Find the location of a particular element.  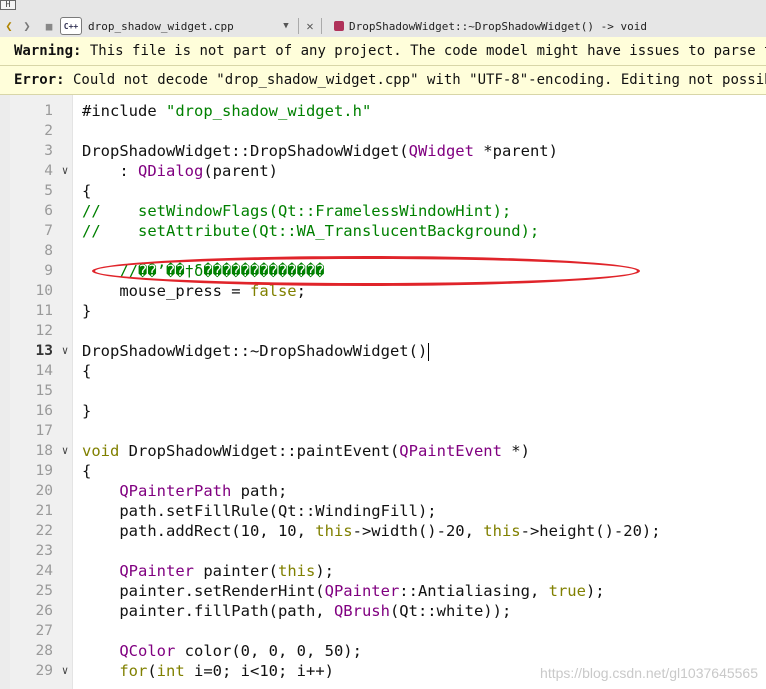

line-number: 14 is located at coordinates (44, 371).